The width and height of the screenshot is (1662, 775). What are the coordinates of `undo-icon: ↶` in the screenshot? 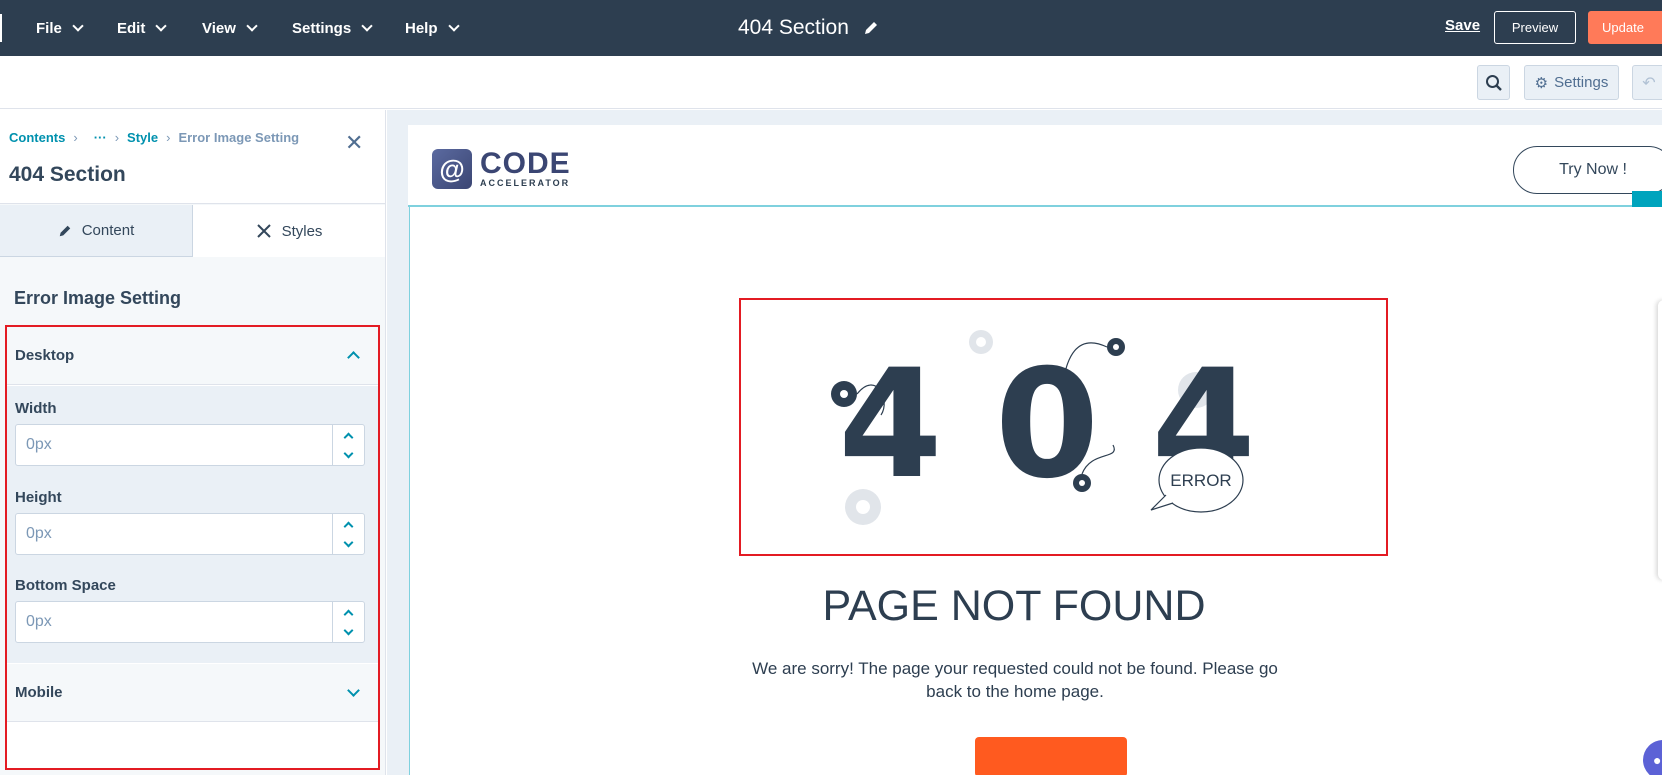 It's located at (1649, 83).